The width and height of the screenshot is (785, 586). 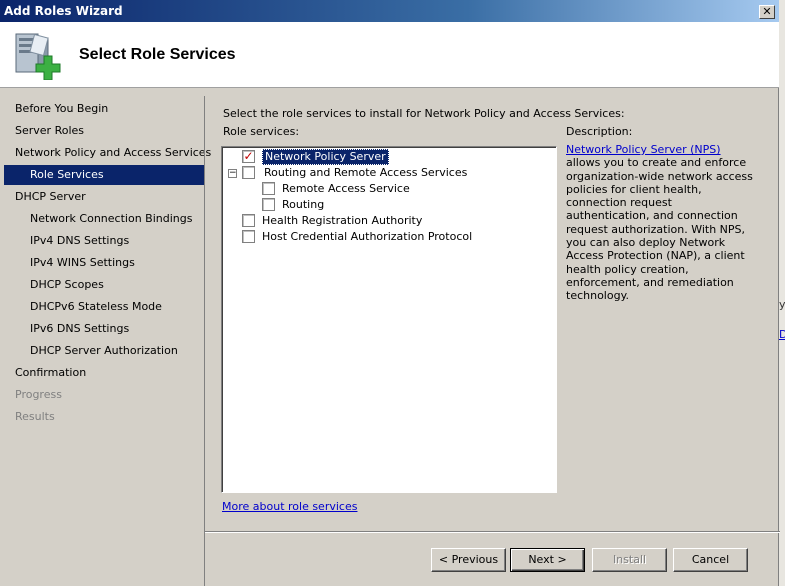 I want to click on background-link-fragment: D, so click(x=782, y=334).